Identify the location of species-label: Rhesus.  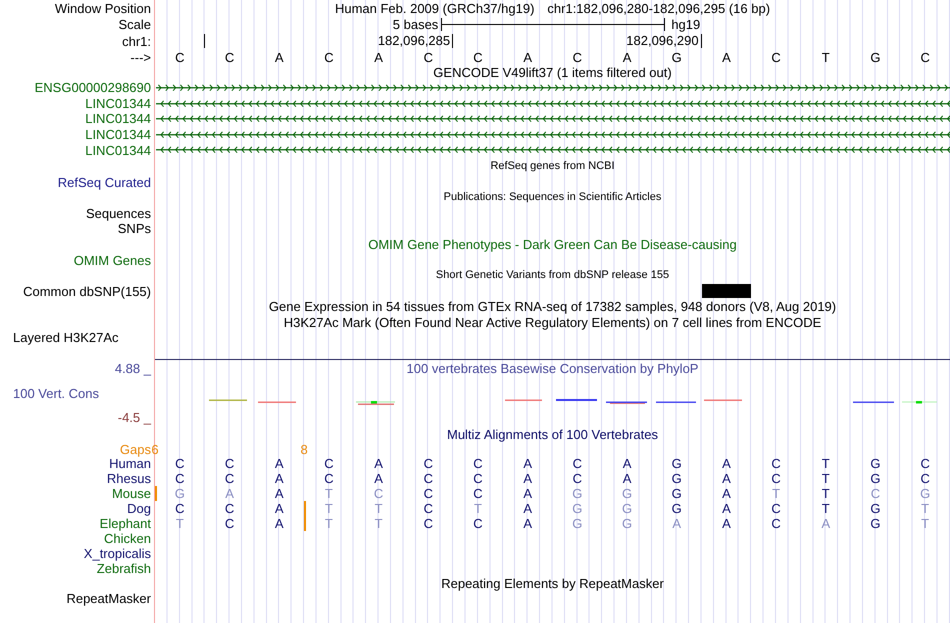
(128, 478).